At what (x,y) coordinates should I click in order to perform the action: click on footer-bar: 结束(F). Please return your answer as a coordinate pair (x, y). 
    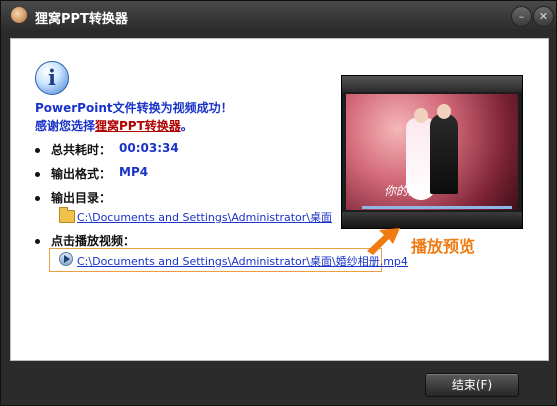
    Looking at the image, I should click on (278, 383).